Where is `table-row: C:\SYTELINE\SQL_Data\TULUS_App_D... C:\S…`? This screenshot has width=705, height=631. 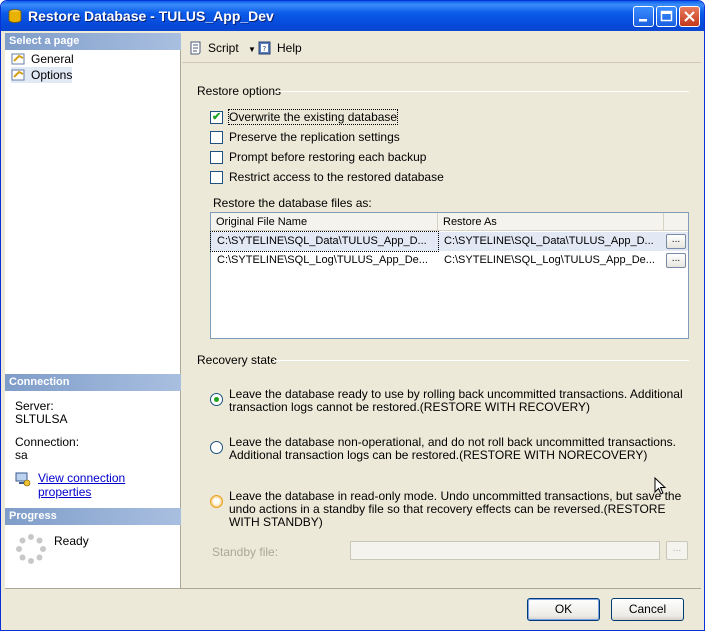
table-row: C:\SYTELINE\SQL_Data\TULUS_App_D... C:\S… is located at coordinates (449, 241).